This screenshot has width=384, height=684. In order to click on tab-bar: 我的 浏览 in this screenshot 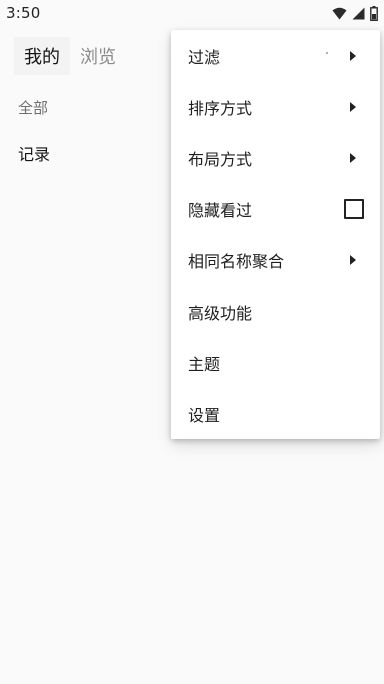, I will do `click(70, 56)`.